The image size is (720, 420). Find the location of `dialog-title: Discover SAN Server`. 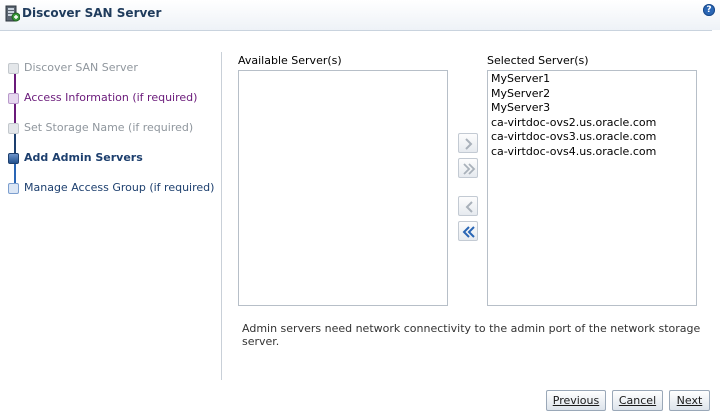

dialog-title: Discover SAN Server is located at coordinates (92, 13).